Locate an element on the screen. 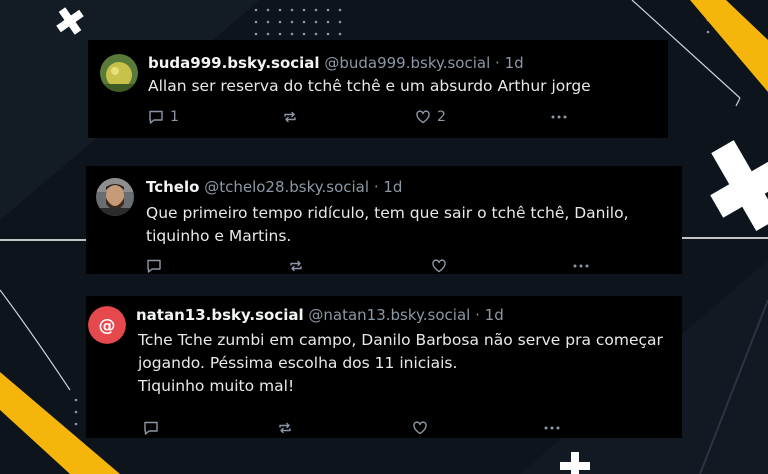 The width and height of the screenshot is (768, 474). at-sign-avatar-icon: @ is located at coordinates (107, 325).